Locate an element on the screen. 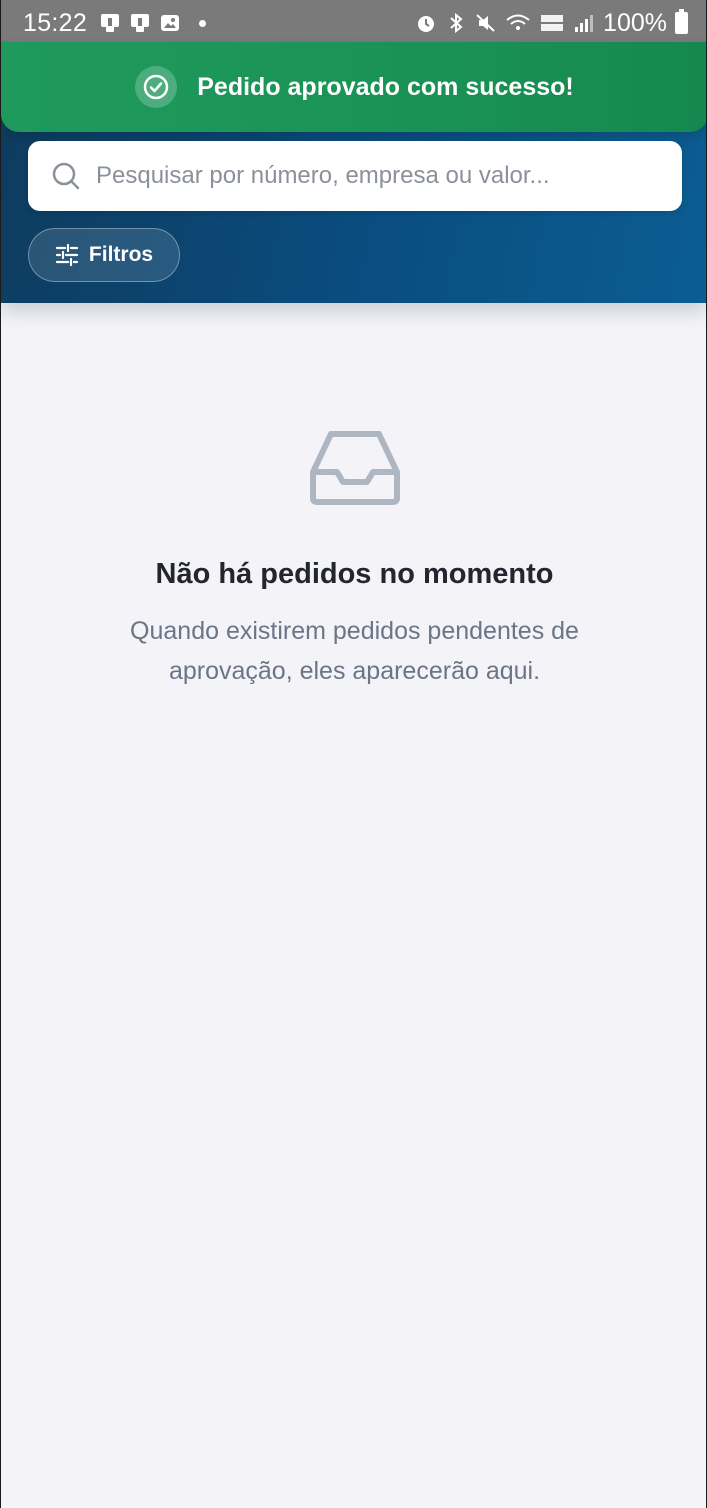  search-input is located at coordinates (376, 176).